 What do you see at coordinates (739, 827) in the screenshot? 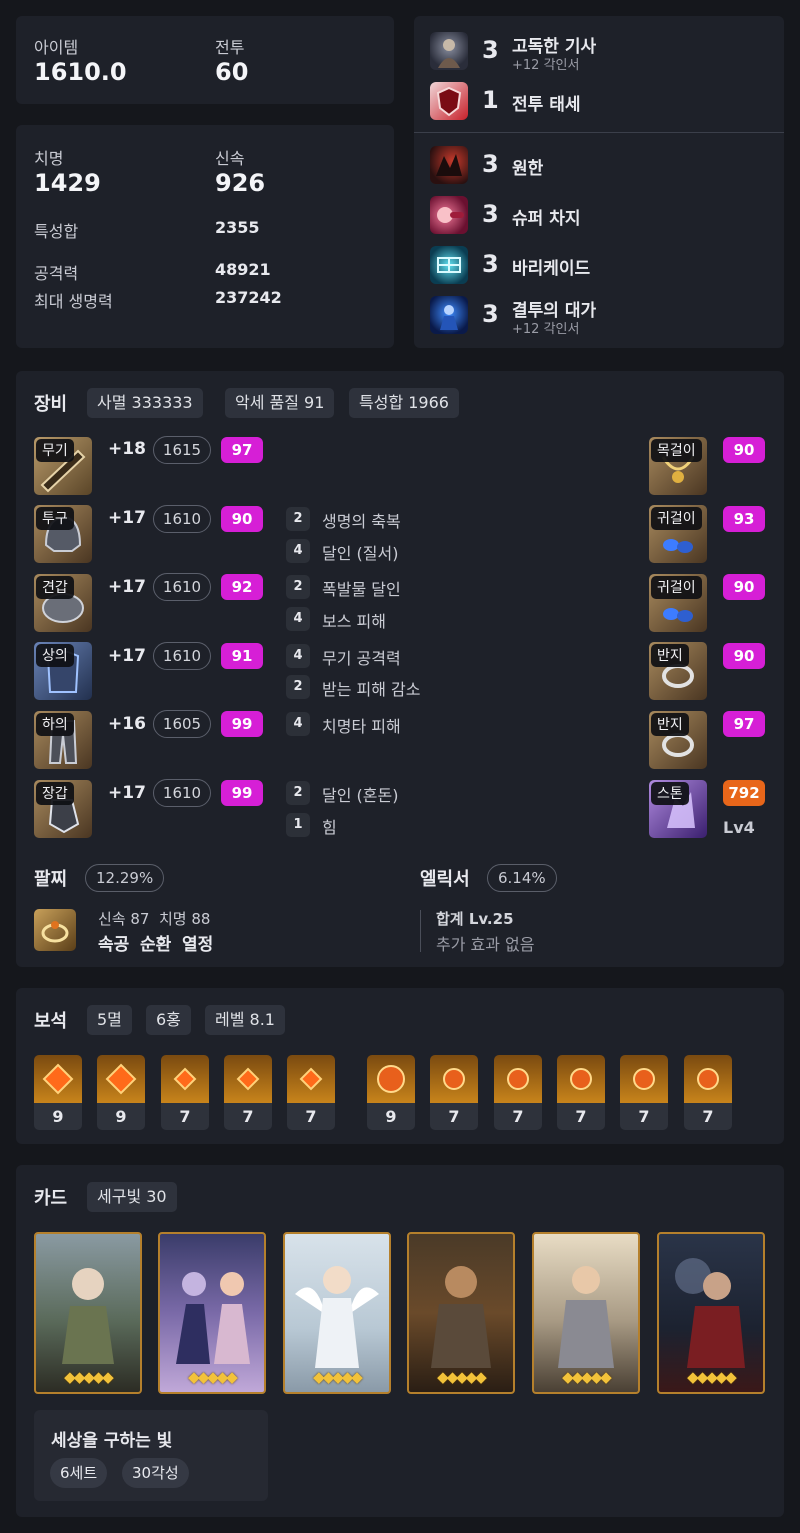
I see `stone-level: Lv4` at bounding box center [739, 827].